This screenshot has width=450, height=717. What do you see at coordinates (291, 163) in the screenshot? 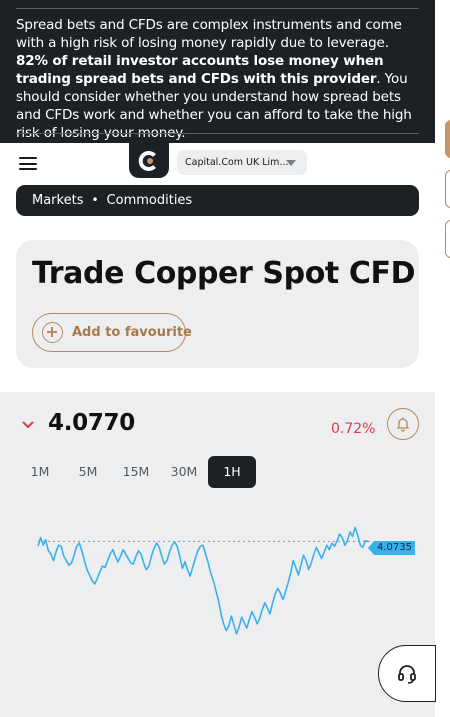
I see `caret-down-icon` at bounding box center [291, 163].